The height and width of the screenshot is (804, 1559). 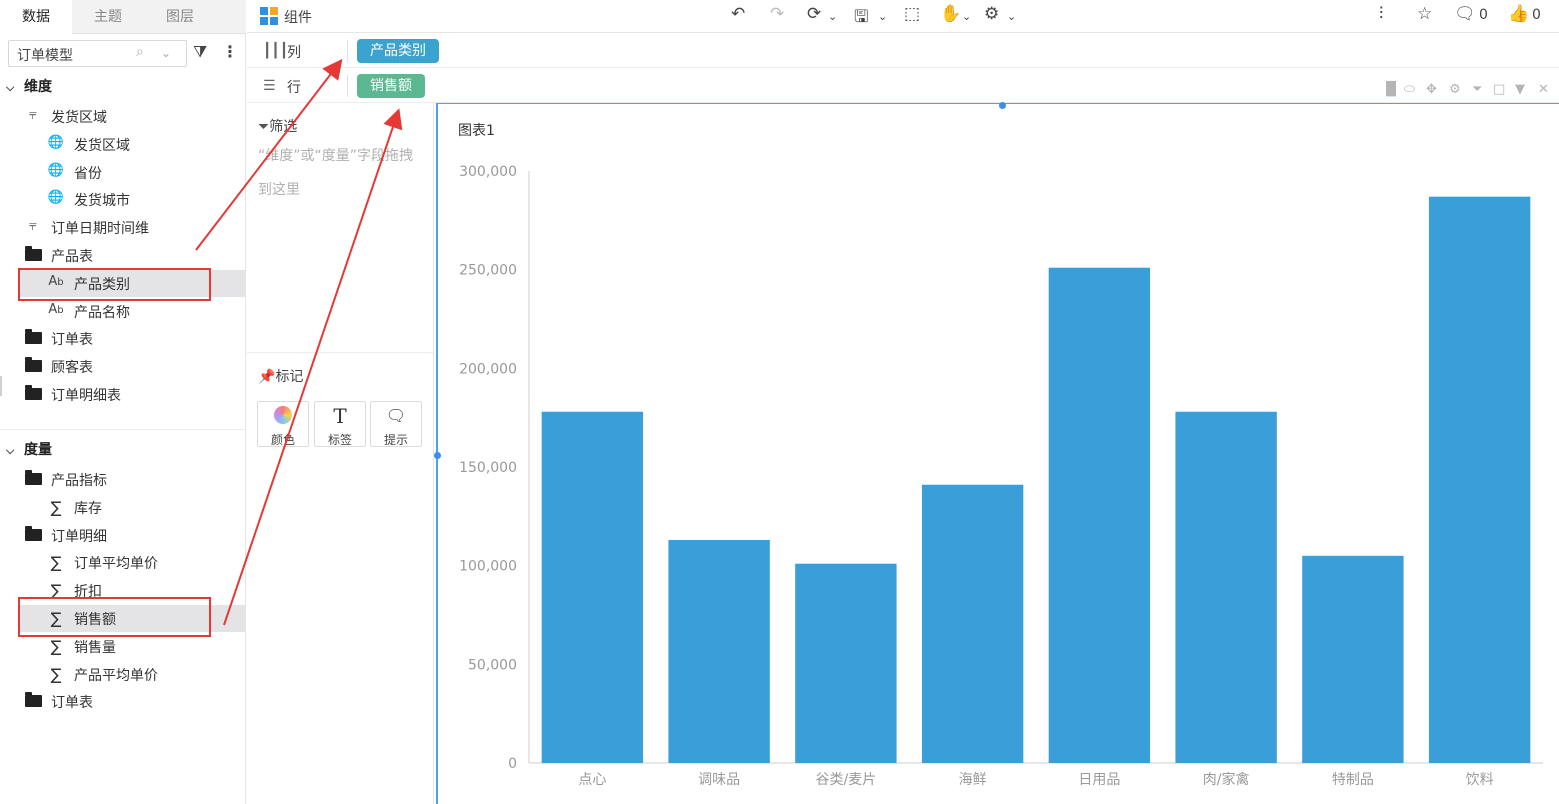 I want to click on redo-icon: ↷, so click(x=777, y=14).